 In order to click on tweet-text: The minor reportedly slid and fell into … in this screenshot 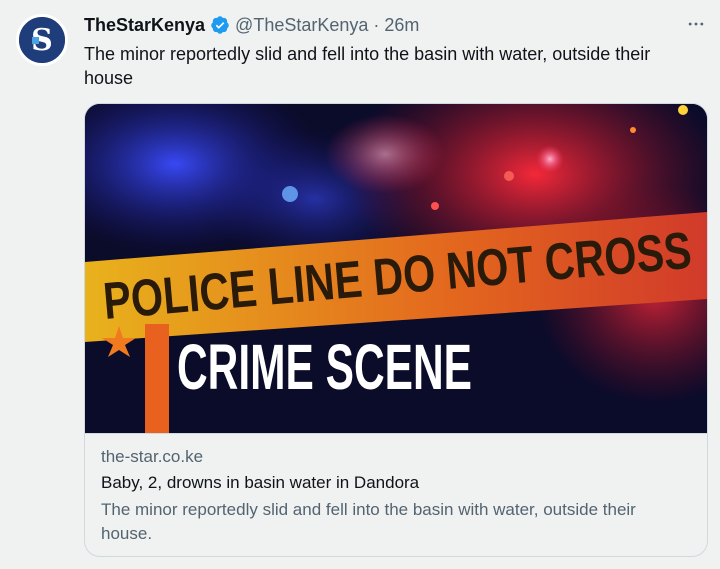, I will do `click(367, 66)`.